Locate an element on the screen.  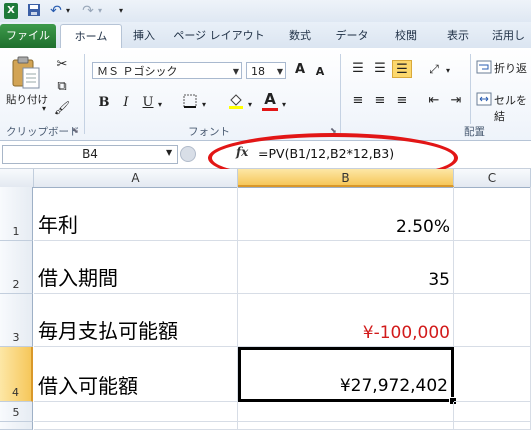
paste-dropdown-icon: ▾ is located at coordinates (44, 108).